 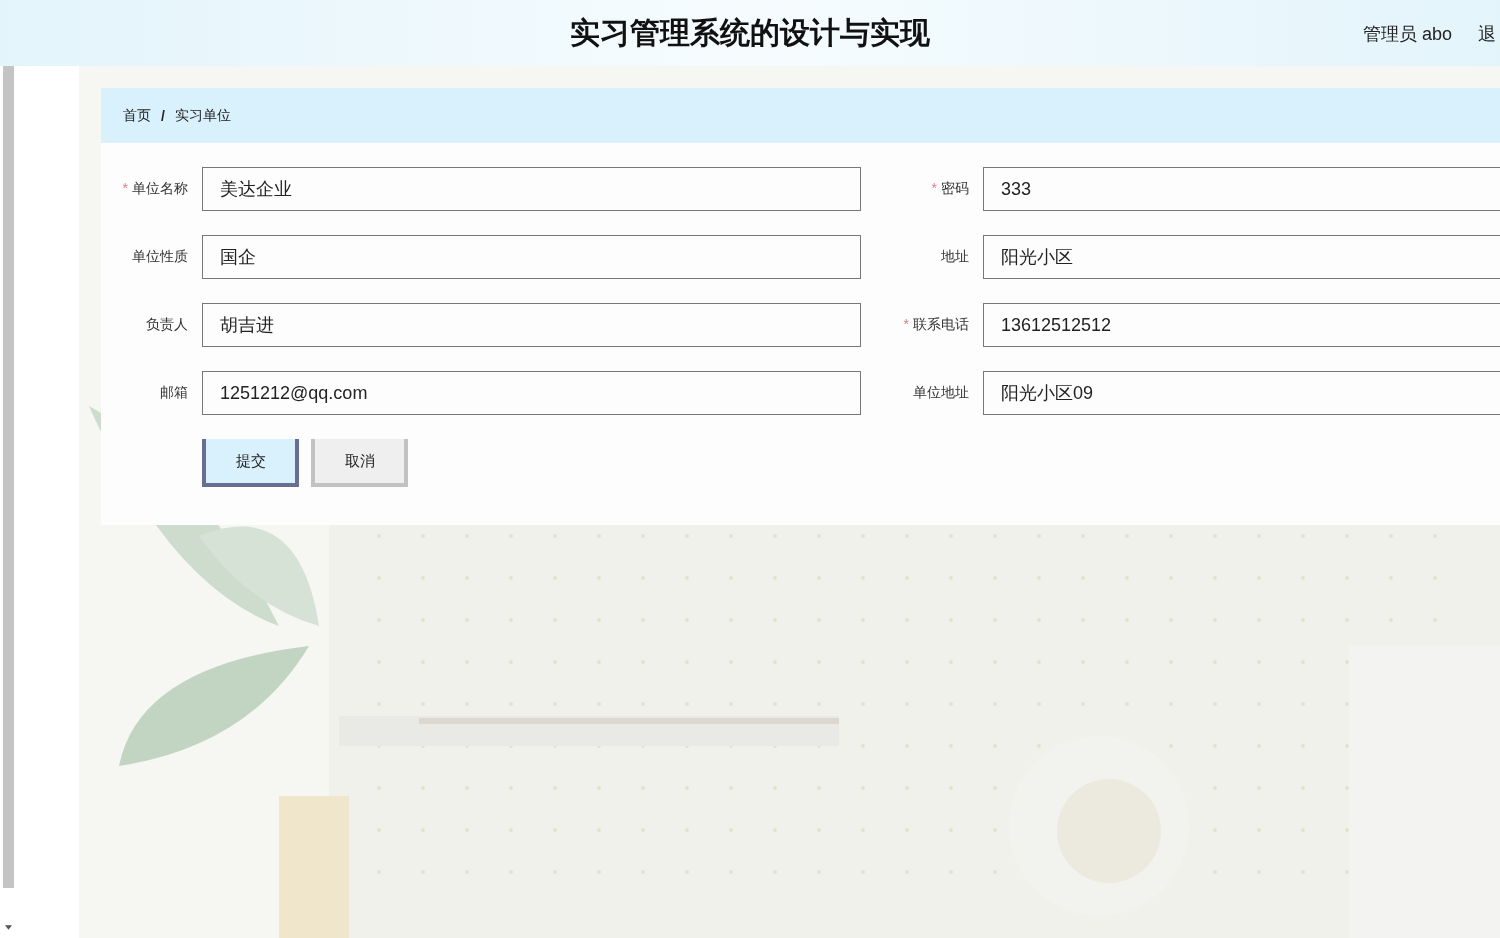 What do you see at coordinates (1407, 34) in the screenshot?
I see `user-name: 管理员 abo` at bounding box center [1407, 34].